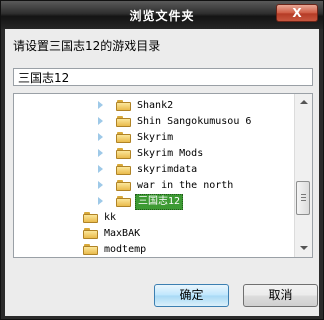 This screenshot has height=320, width=324. I want to click on tree-item: war in the north, so click(198, 186).